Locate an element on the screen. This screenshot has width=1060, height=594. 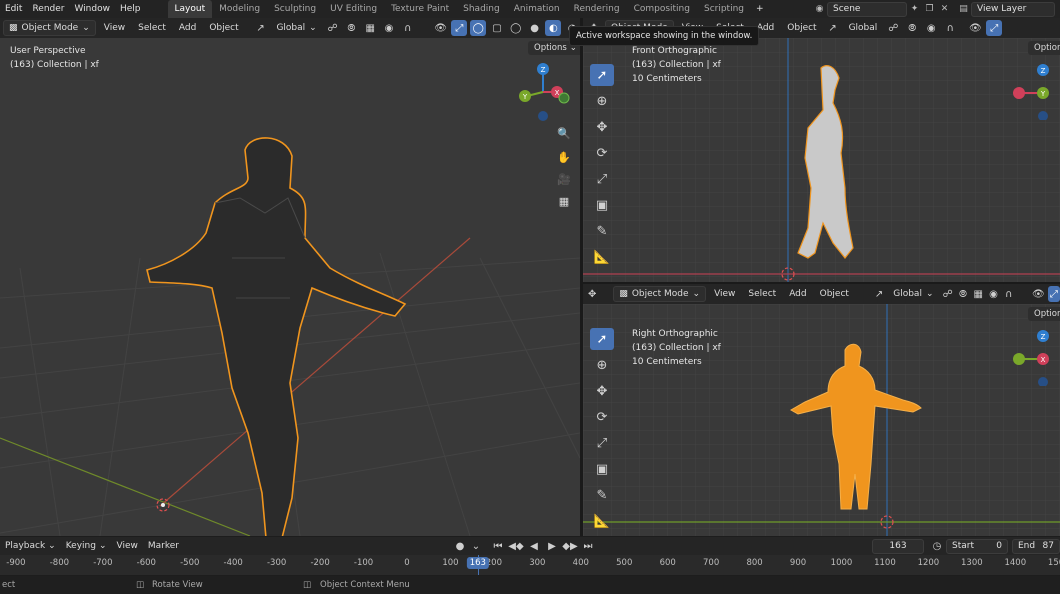
zoom-icon: 🔍 is located at coordinates (564, 133).